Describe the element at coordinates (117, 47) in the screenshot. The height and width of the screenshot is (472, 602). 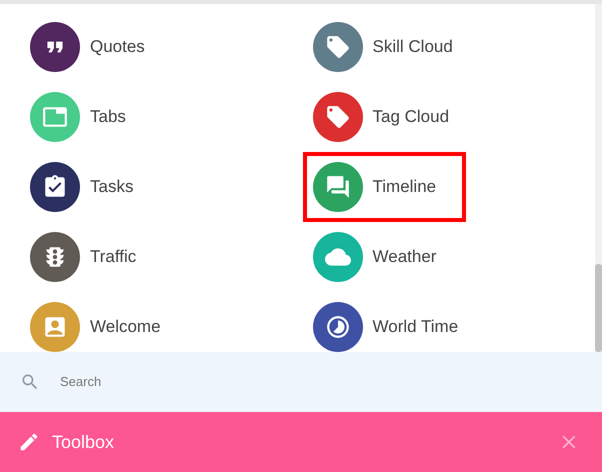
I see `widget-label: Quotes` at that location.